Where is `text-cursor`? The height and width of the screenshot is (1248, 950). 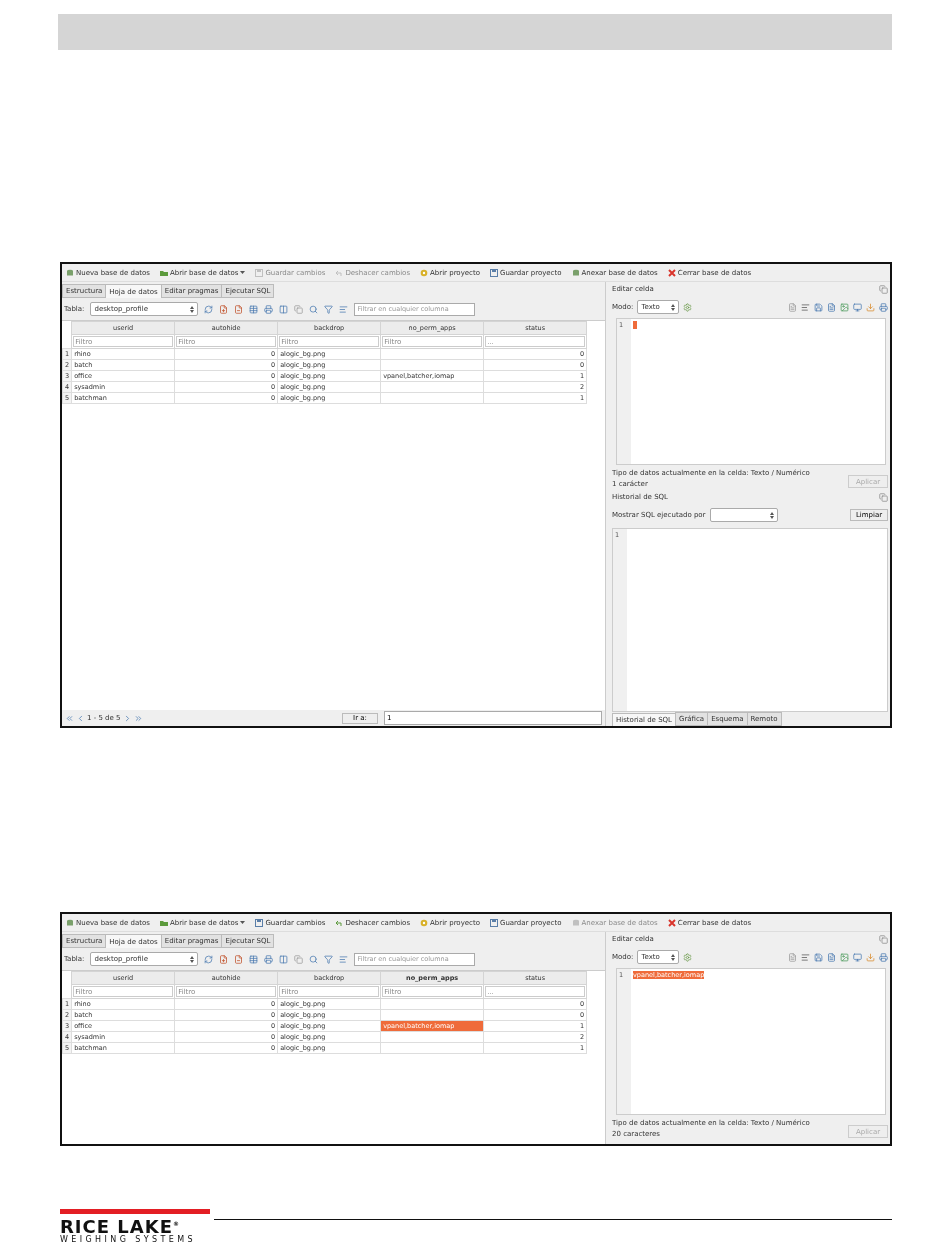
text-cursor is located at coordinates (635, 325).